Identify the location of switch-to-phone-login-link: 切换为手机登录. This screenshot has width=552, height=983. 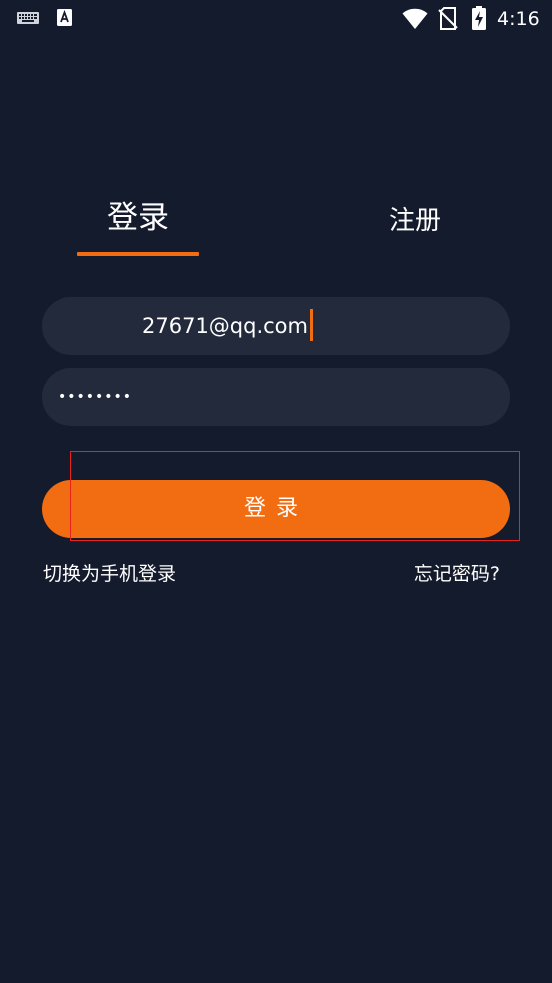
(109, 574).